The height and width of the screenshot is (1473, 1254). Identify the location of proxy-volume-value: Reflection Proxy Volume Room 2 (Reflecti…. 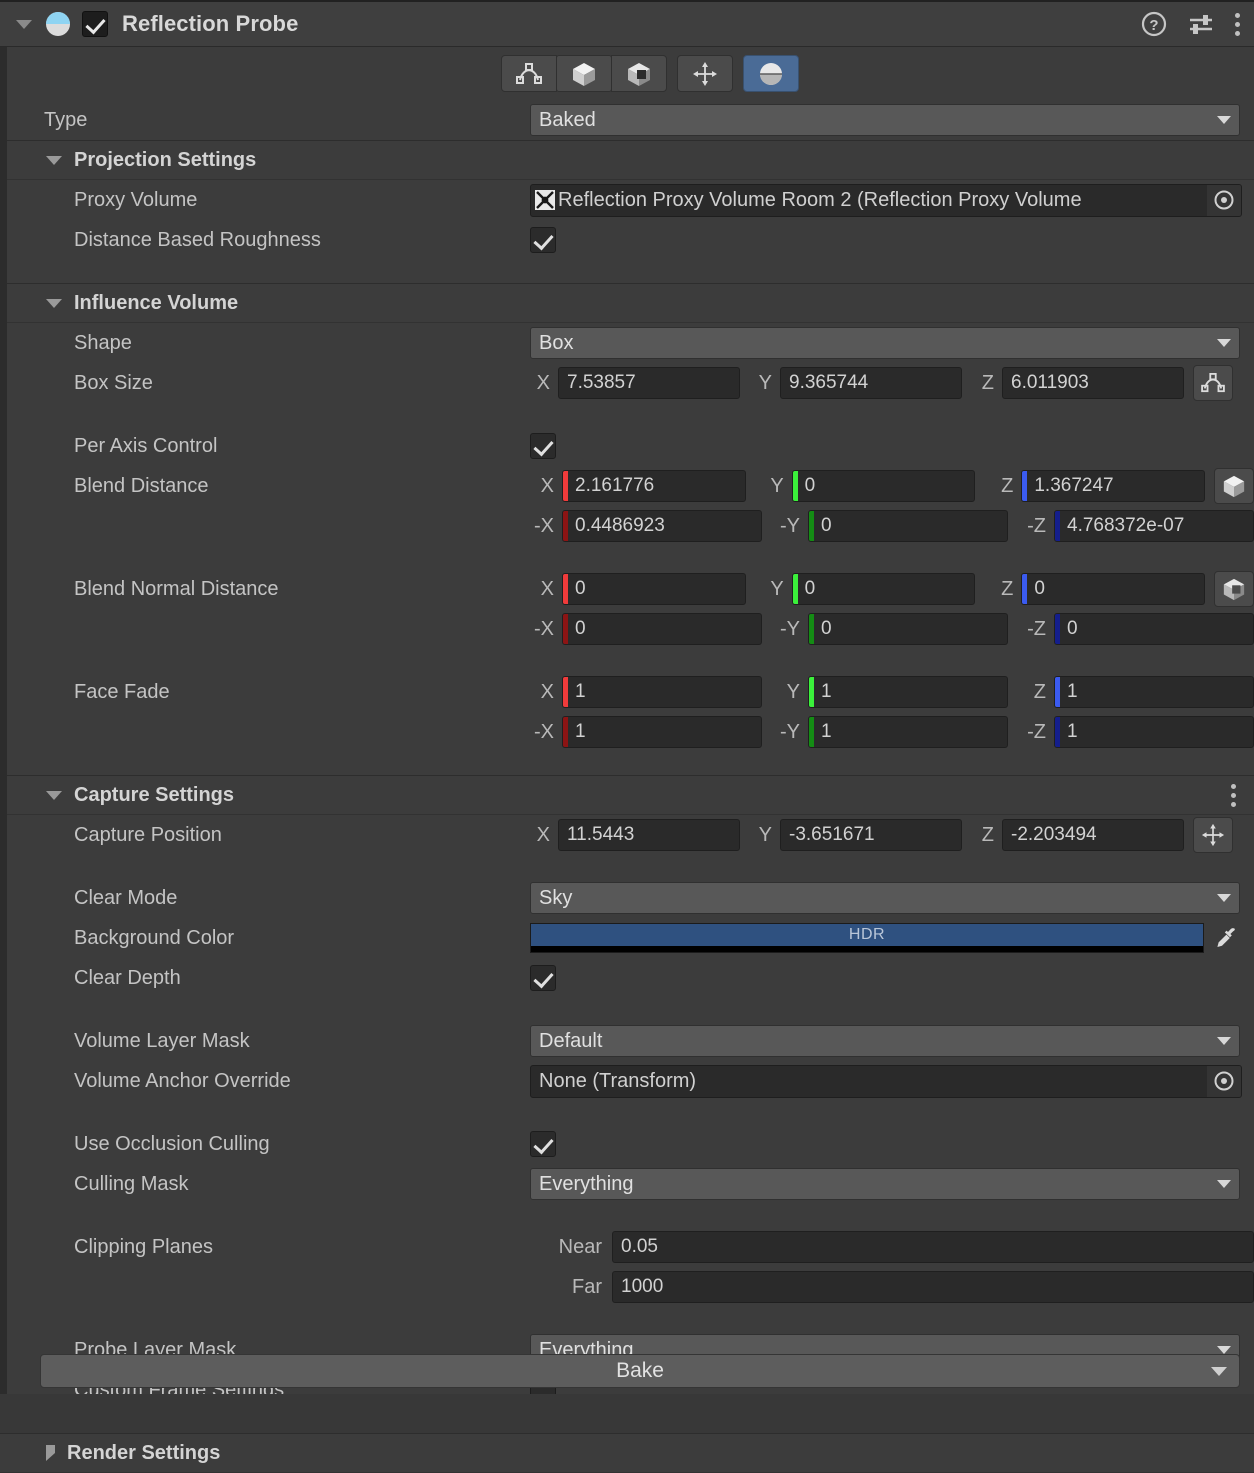
(820, 199).